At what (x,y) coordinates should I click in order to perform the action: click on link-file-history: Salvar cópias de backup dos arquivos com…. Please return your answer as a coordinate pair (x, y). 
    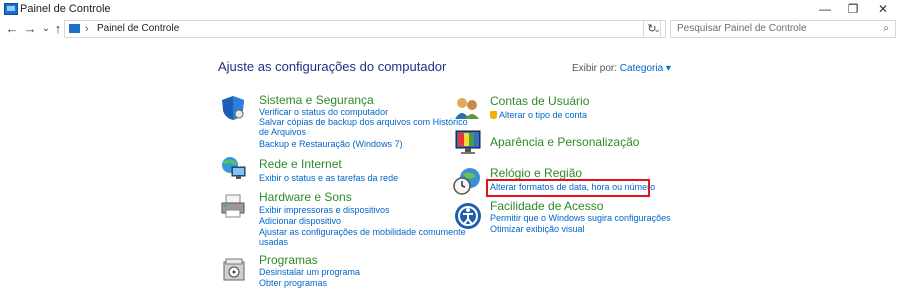
    Looking at the image, I should click on (363, 122).